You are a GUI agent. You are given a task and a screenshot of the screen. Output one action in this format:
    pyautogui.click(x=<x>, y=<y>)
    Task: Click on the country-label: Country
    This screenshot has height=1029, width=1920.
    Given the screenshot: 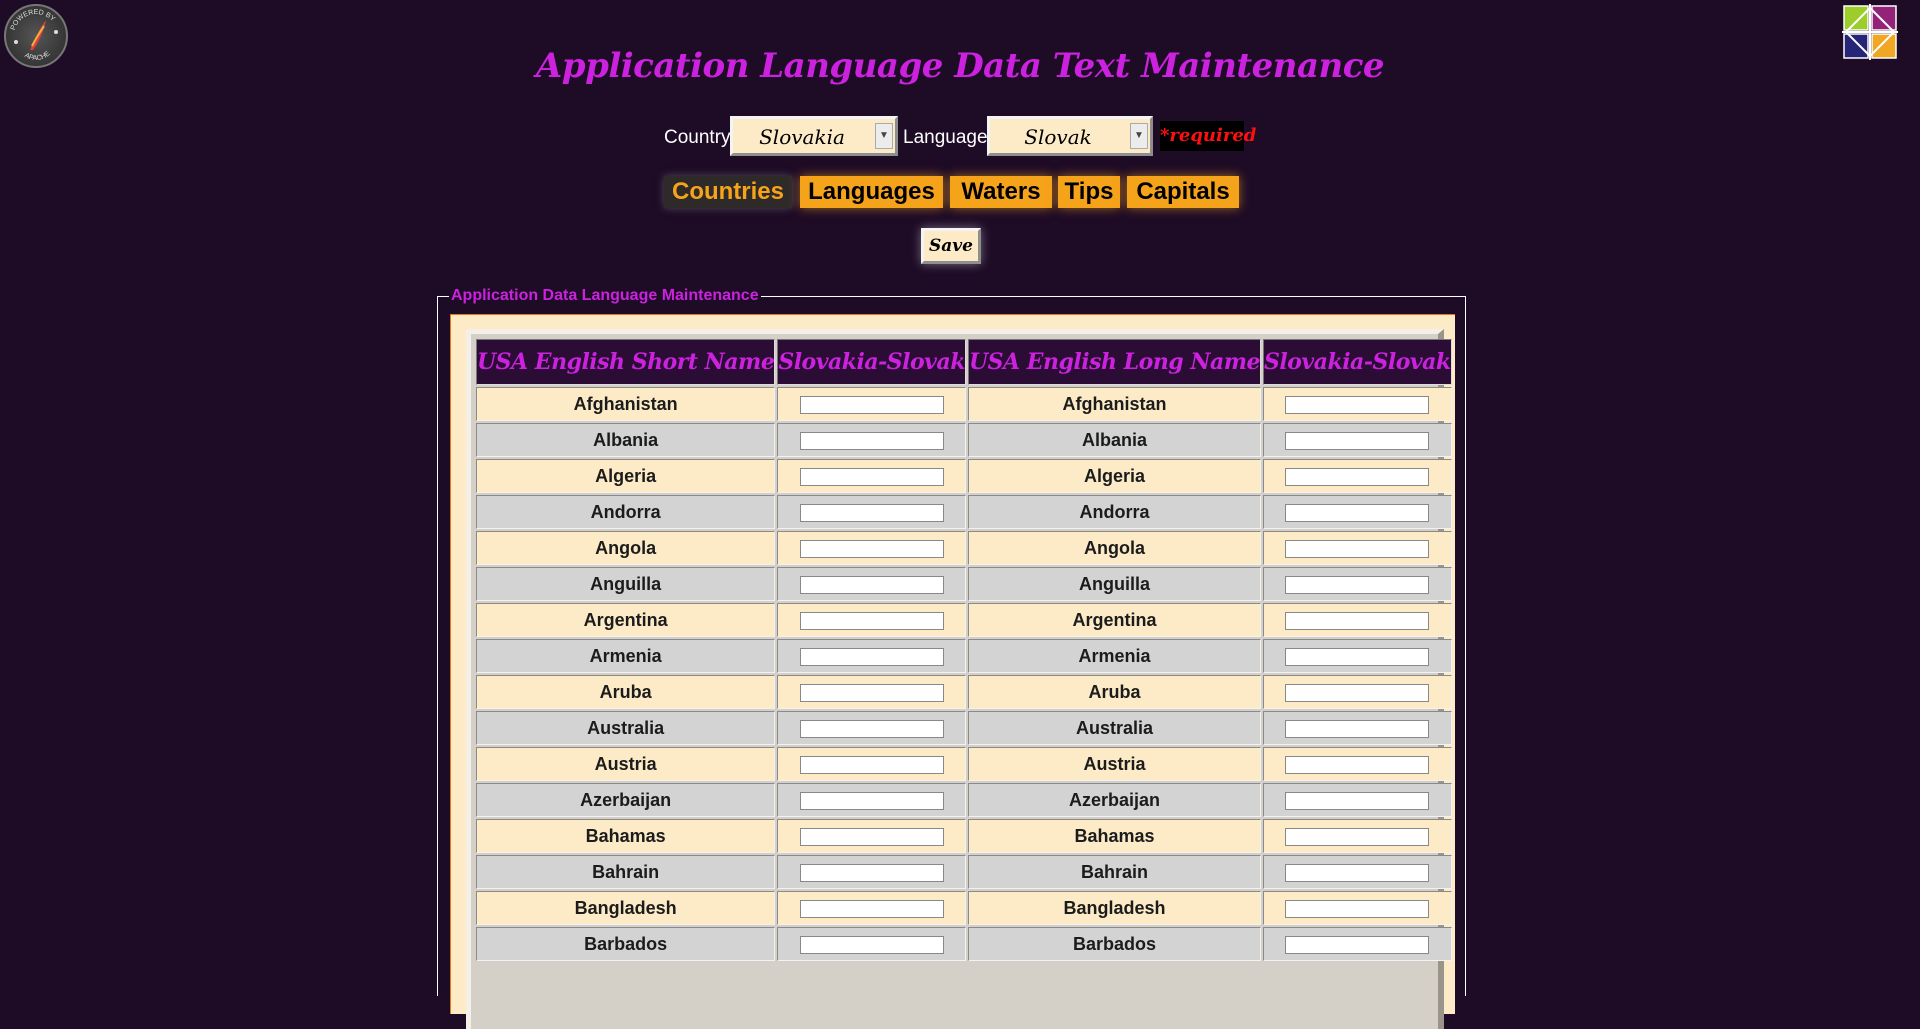 What is the action you would take?
    pyautogui.click(x=697, y=137)
    